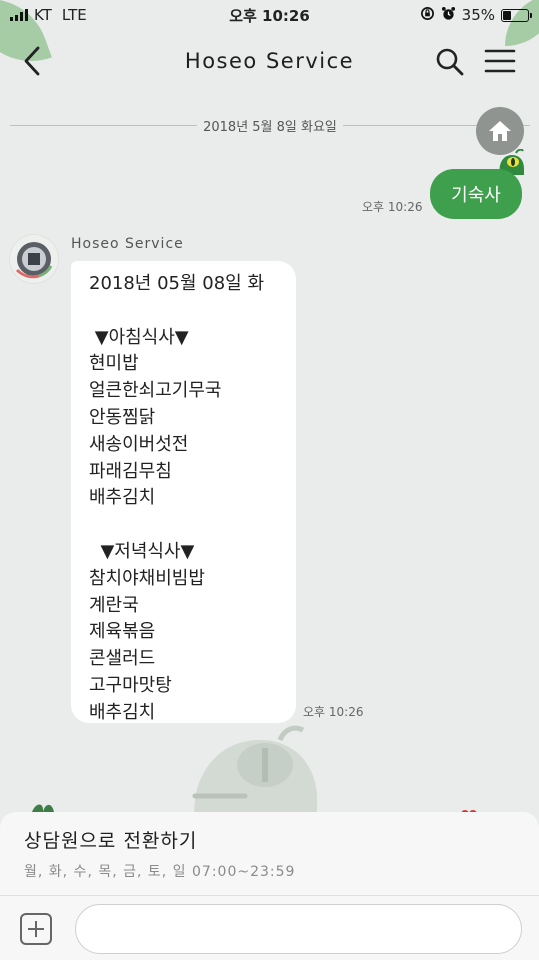 The image size is (539, 960). I want to click on bubble-line: 배추김치, so click(122, 498).